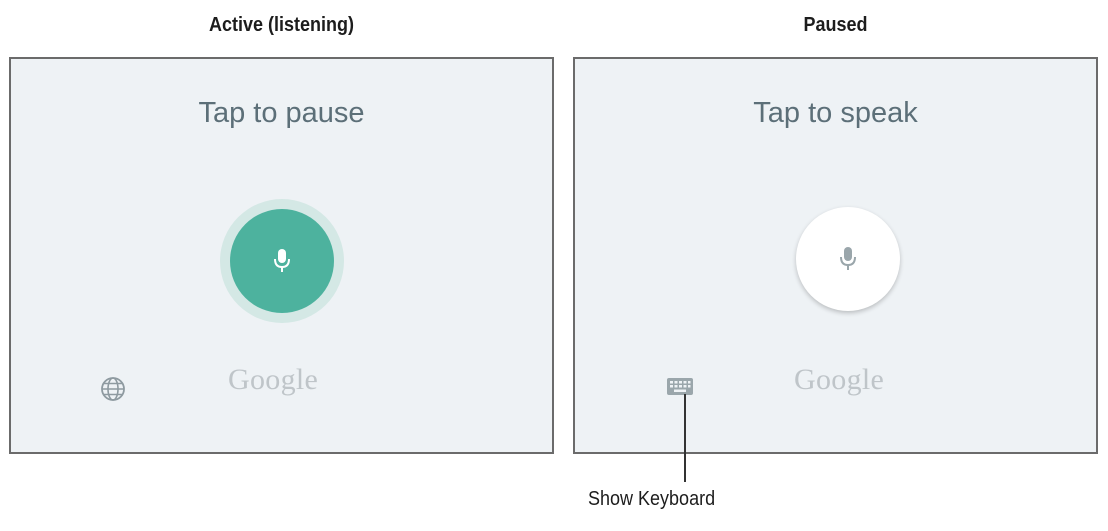 The image size is (1108, 531). Describe the element at coordinates (835, 25) in the screenshot. I see `paused-caption: Paused` at that location.